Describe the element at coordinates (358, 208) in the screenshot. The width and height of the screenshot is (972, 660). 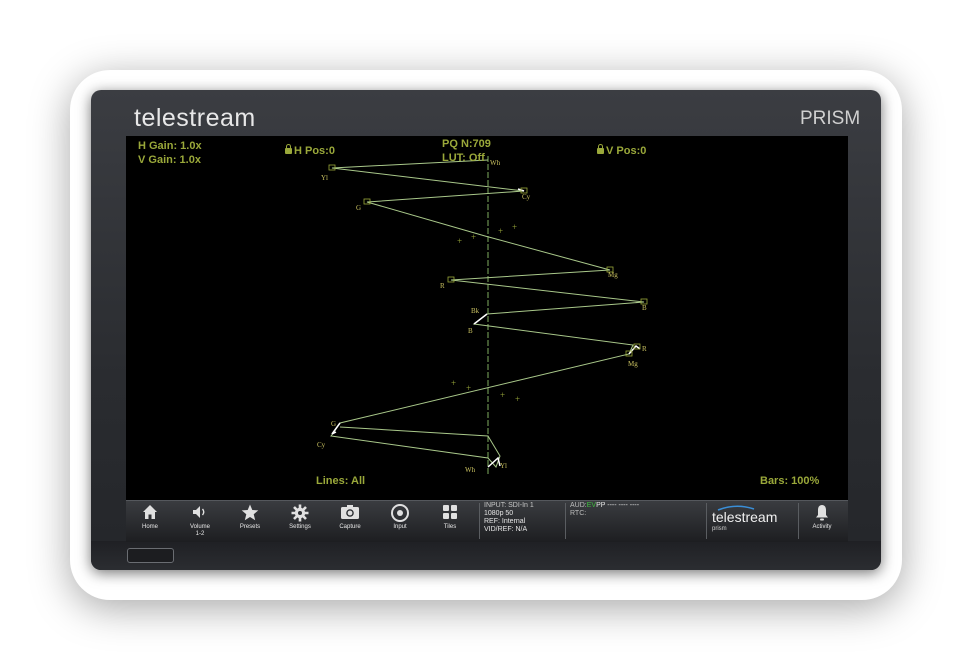
I see `label-g-top: G` at that location.